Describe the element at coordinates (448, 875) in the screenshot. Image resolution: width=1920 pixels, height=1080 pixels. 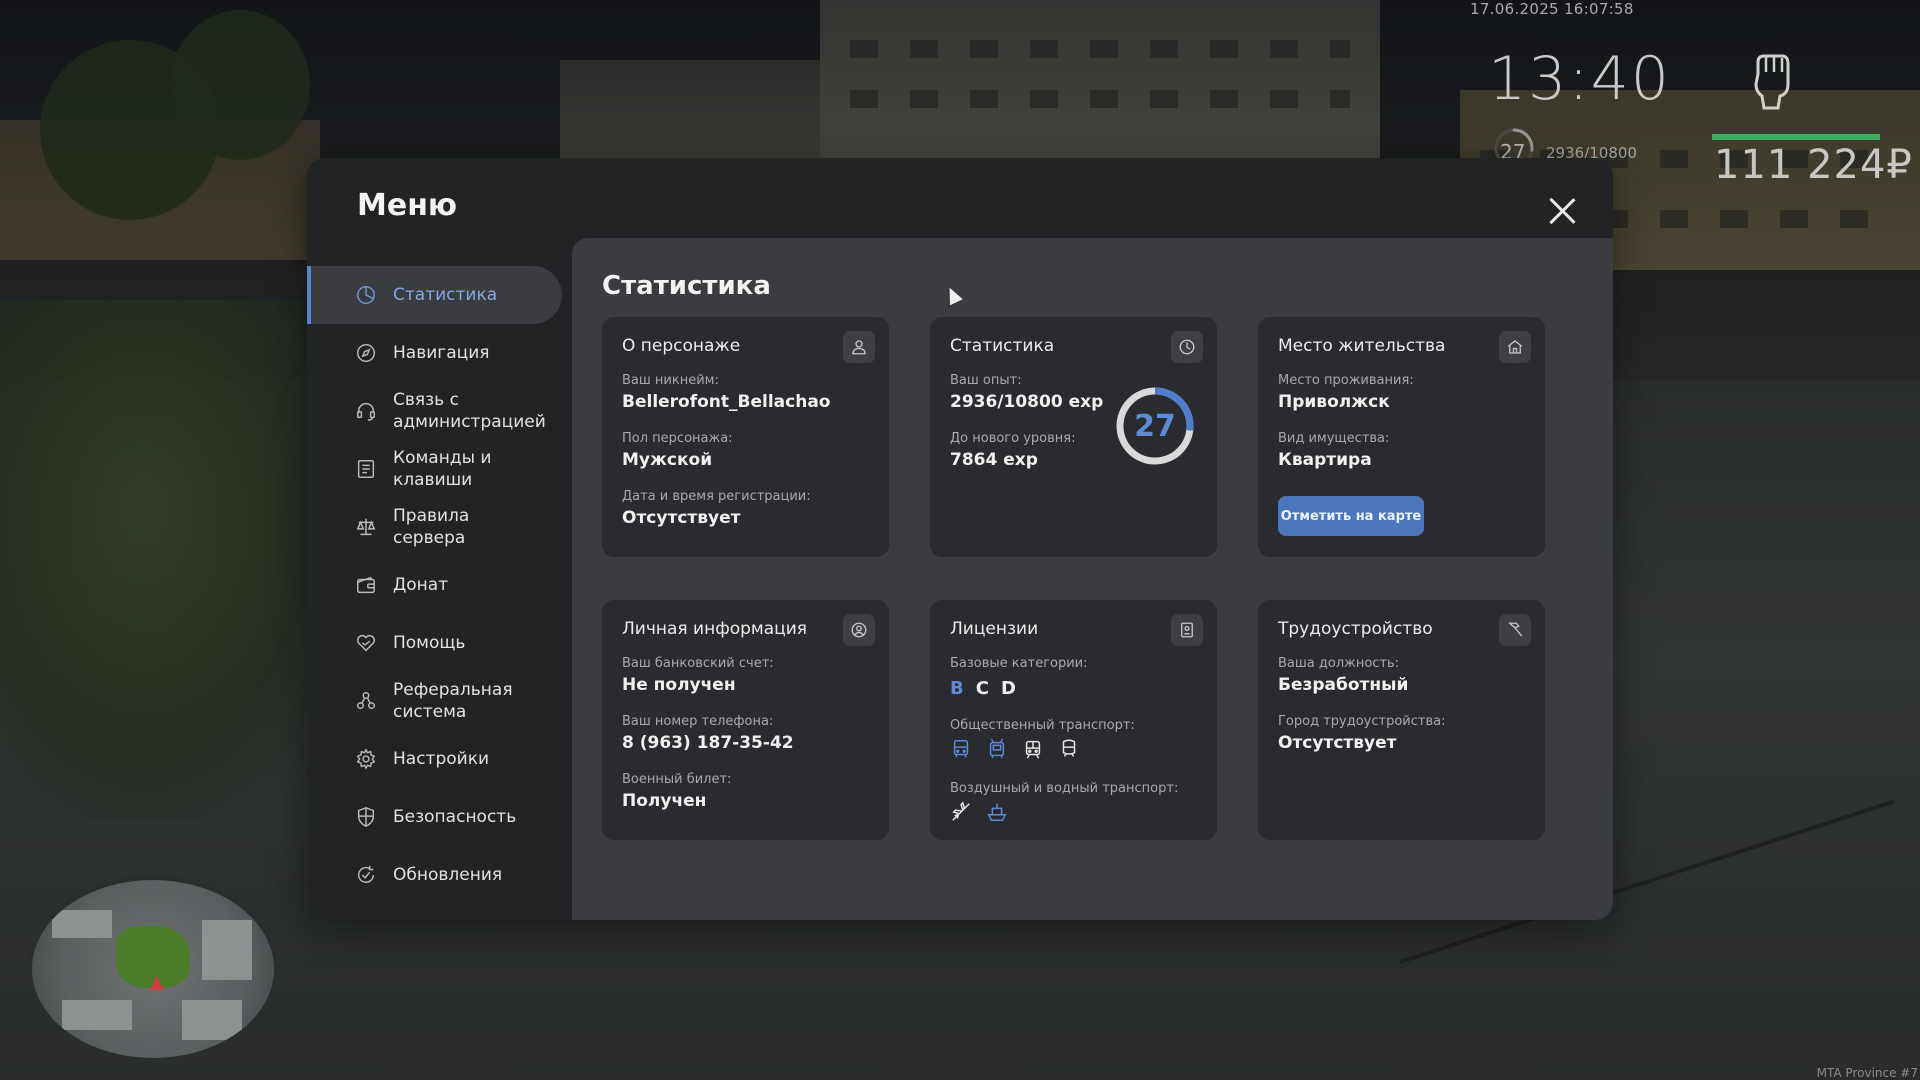
I see `sidebar-item-label: Обновления` at that location.